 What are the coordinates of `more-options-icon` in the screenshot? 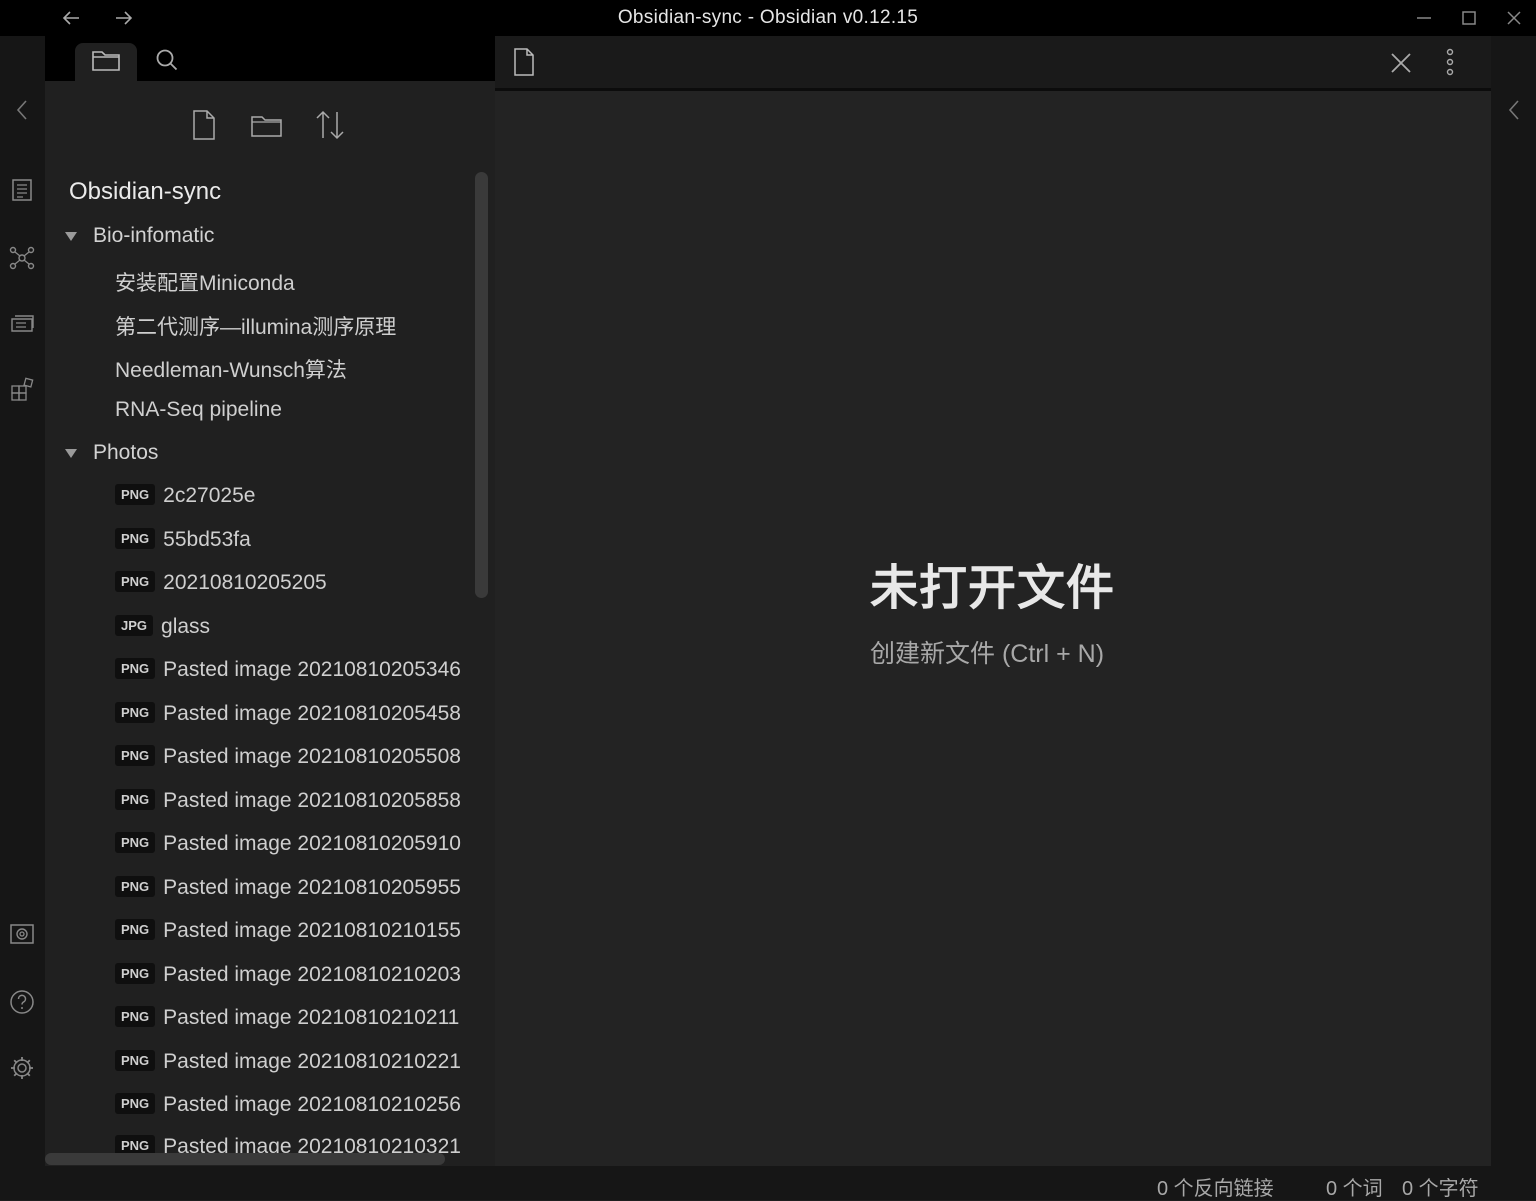 It's located at (1450, 62).